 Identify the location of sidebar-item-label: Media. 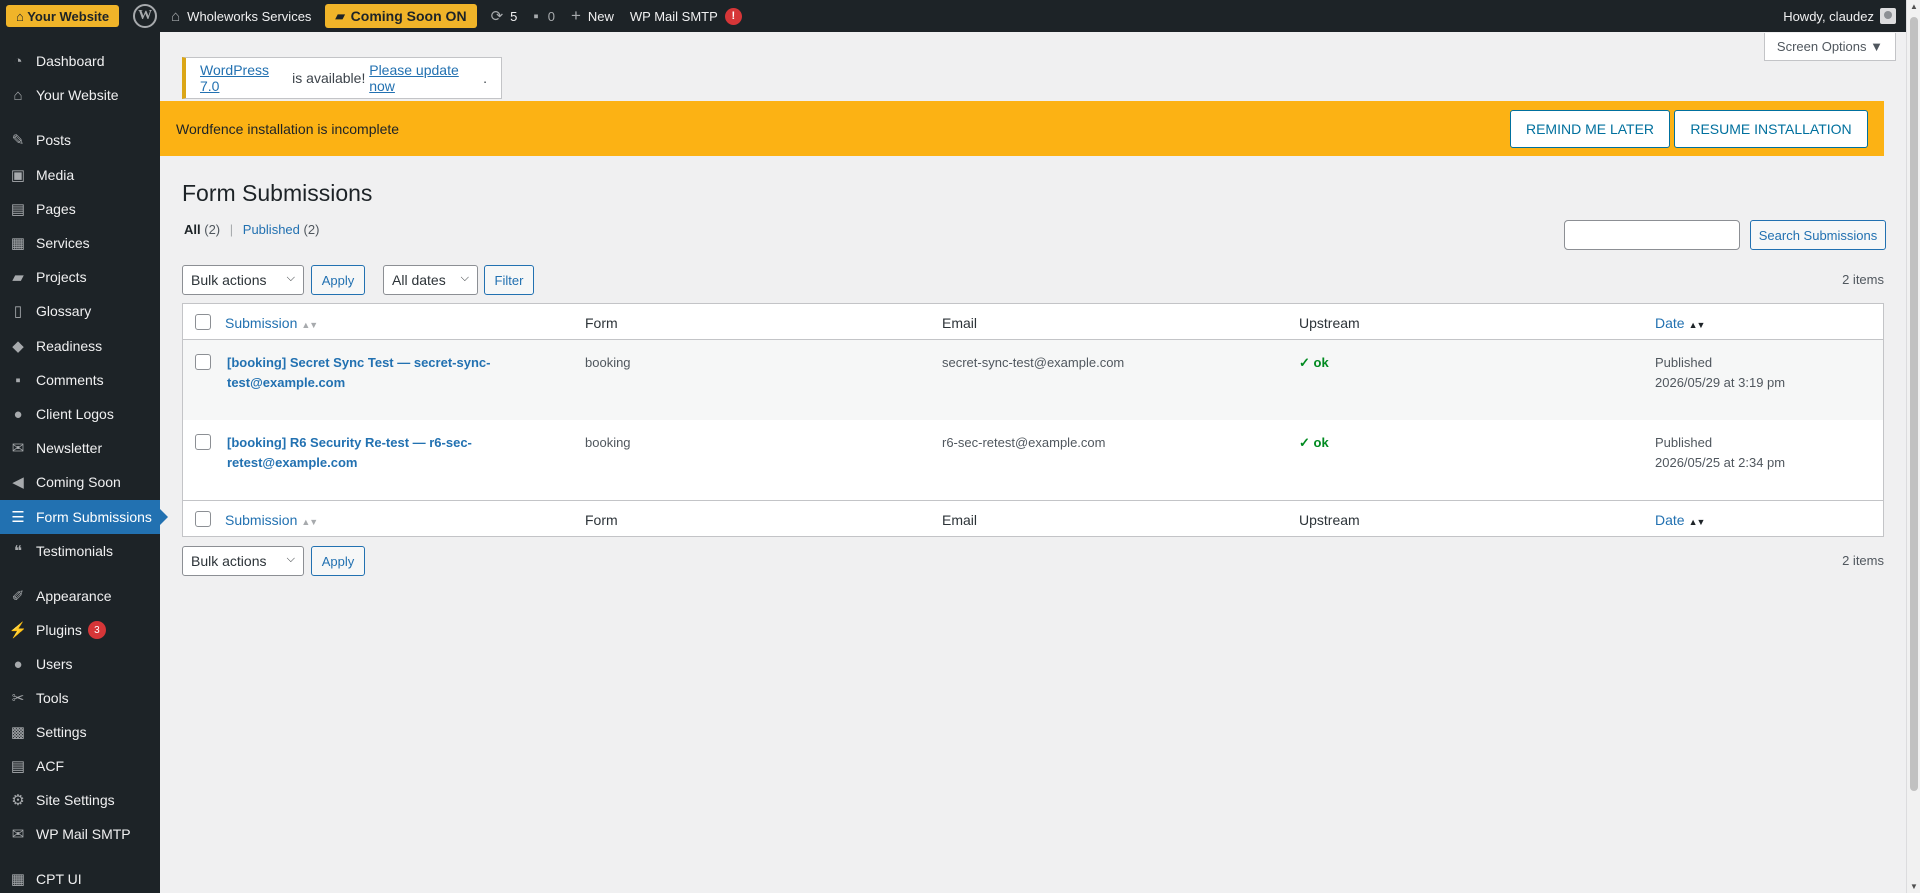
(55, 175).